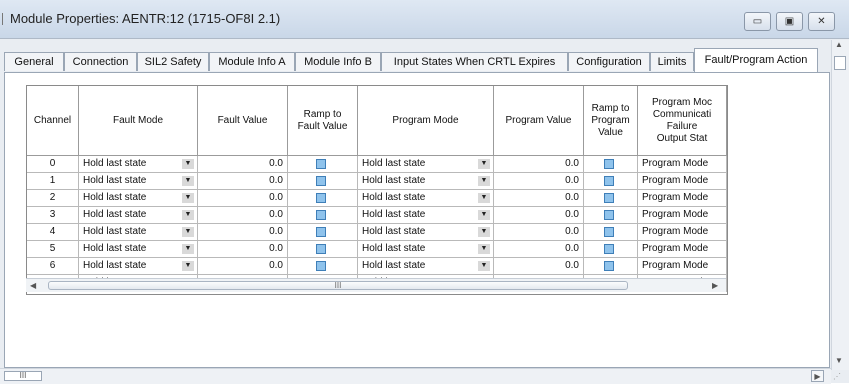 This screenshot has width=849, height=384. I want to click on scroll-right-icon: ▶, so click(715, 285).